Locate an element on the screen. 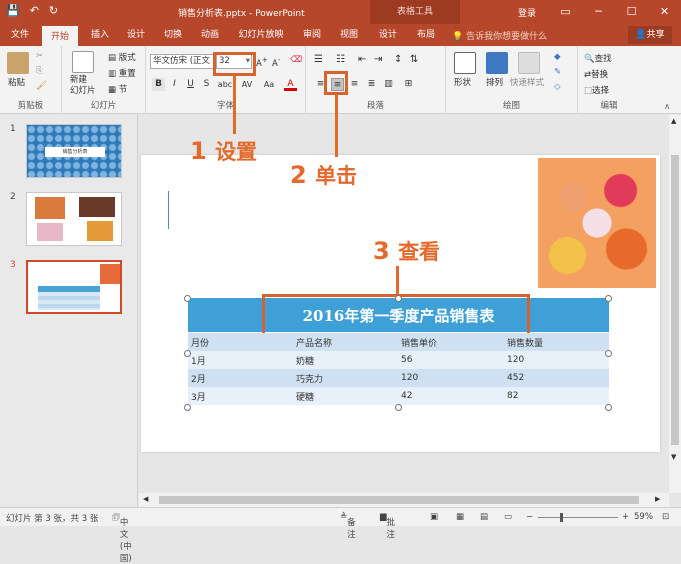 The height and width of the screenshot is (564, 681). tab-table-layout: 布局 is located at coordinates (426, 35).